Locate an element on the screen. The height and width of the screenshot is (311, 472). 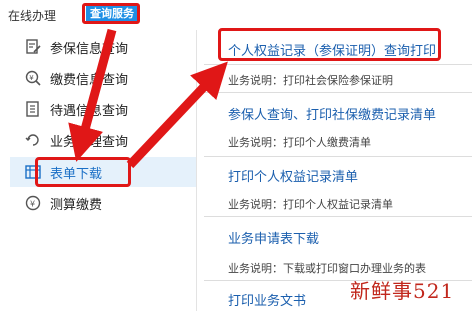
service-description: 业务说明：打印个人缴费清单 is located at coordinates (299, 142).